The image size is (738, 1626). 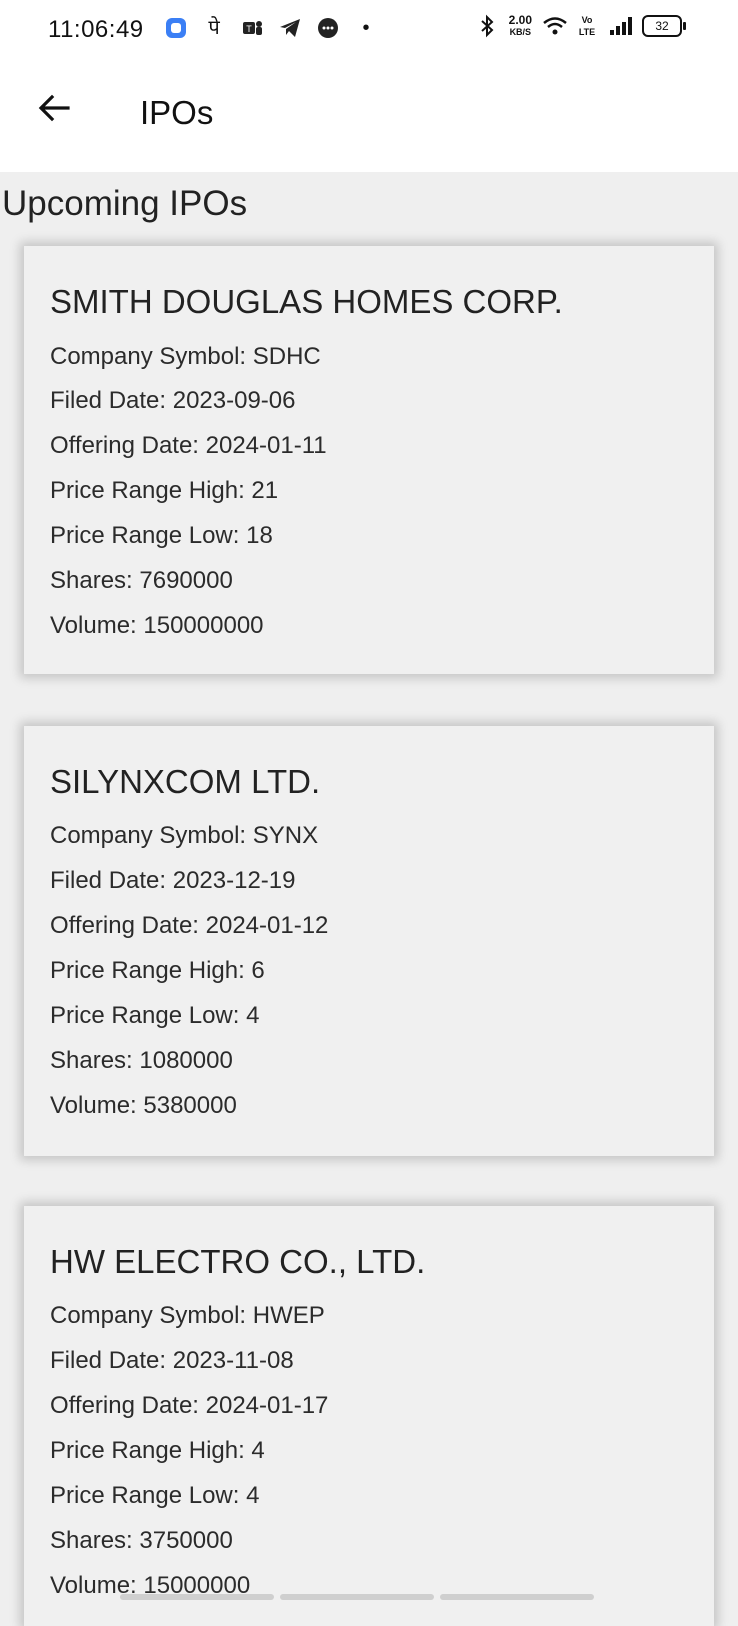 What do you see at coordinates (520, 20) in the screenshot?
I see `network-speed-value: 2.00` at bounding box center [520, 20].